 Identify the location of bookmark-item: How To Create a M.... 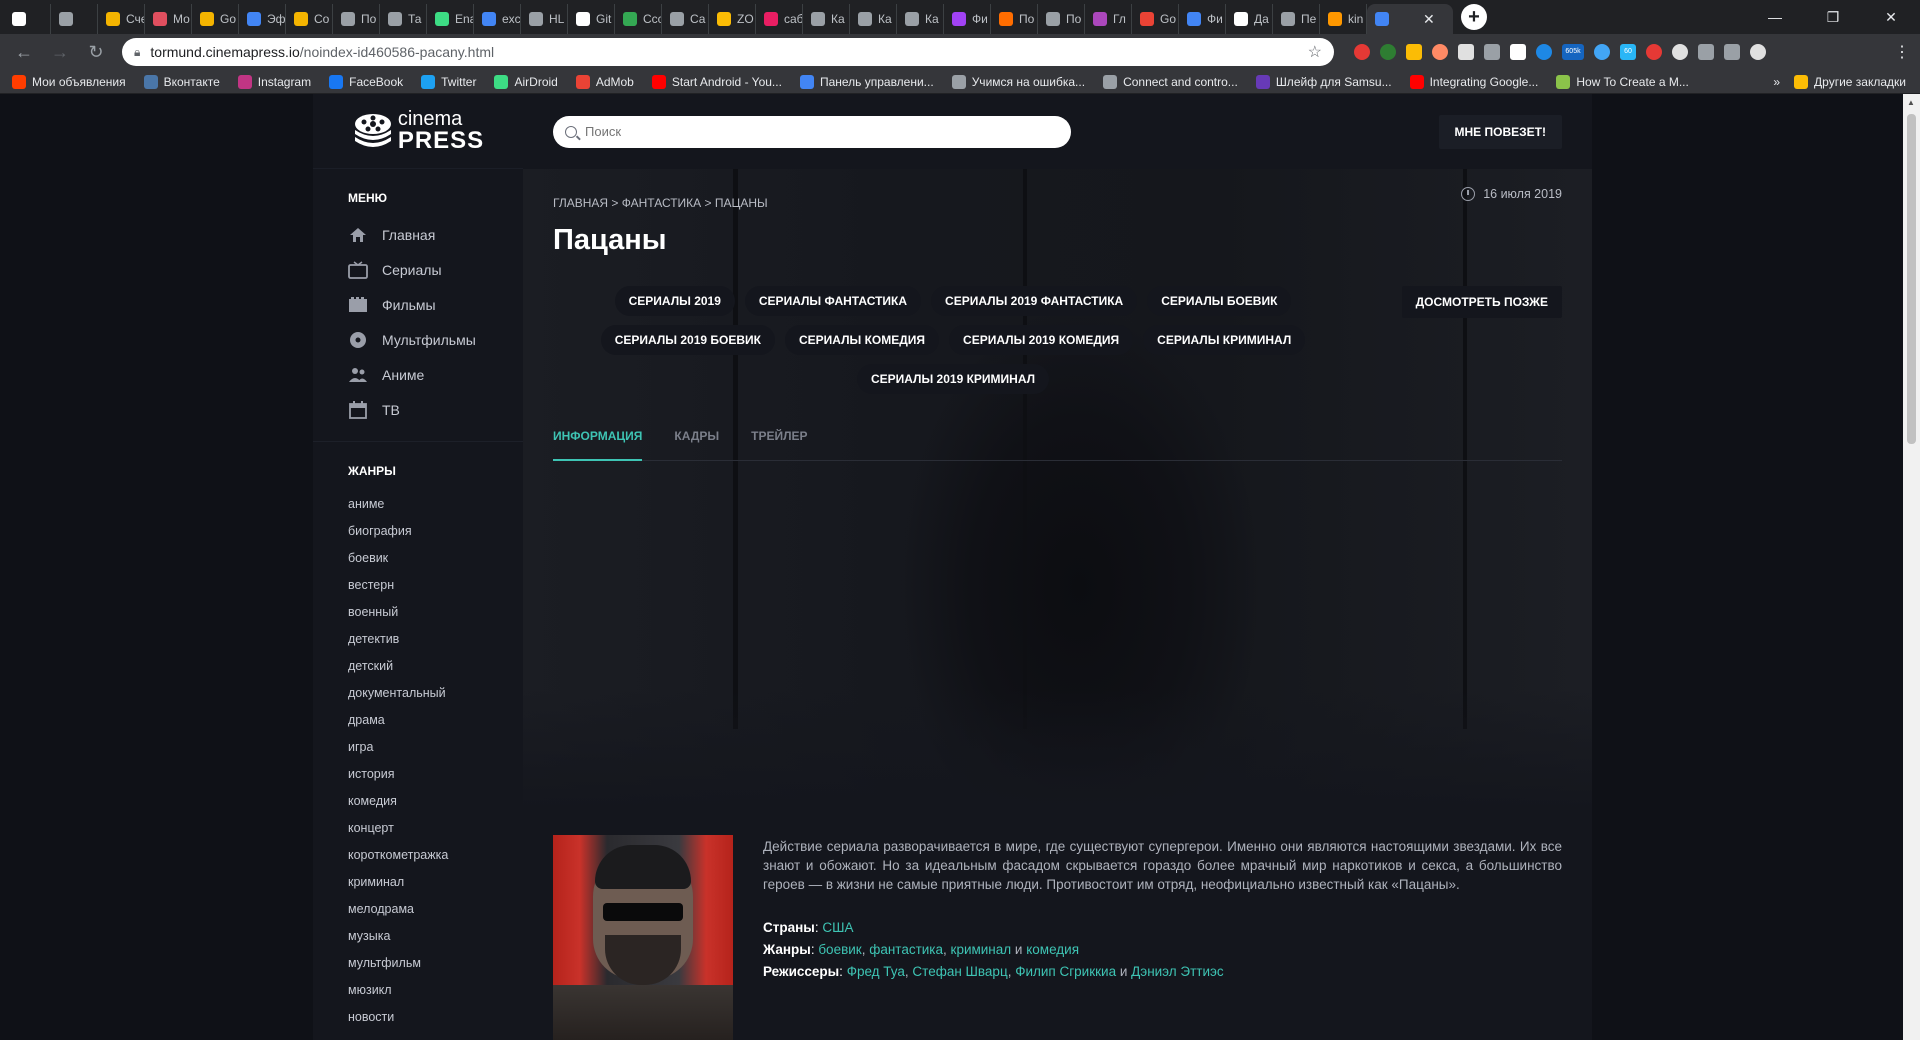
(1622, 81).